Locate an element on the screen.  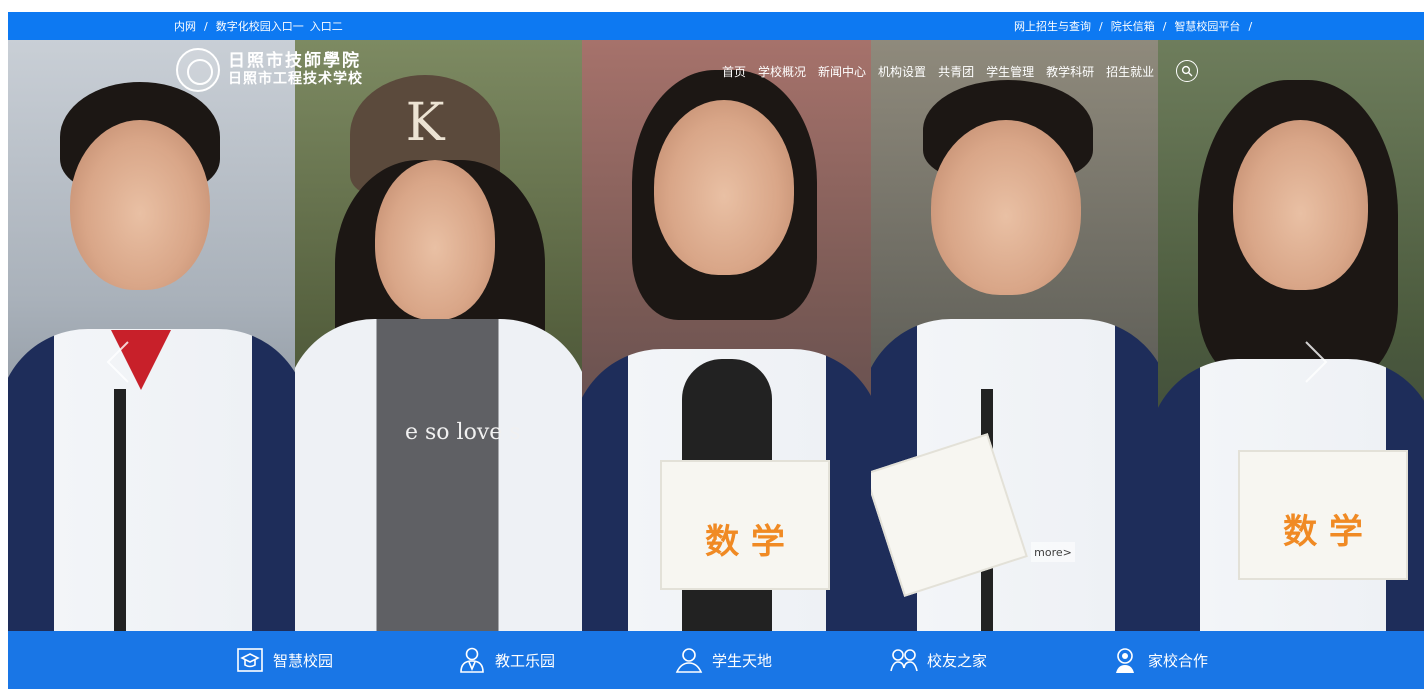
school-name-main: 日照市技師學院 is located at coordinates (294, 61).